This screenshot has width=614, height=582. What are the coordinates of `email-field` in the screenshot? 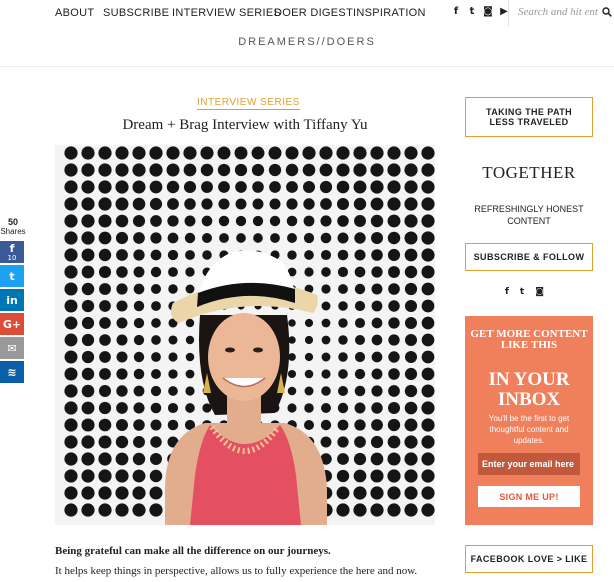 It's located at (529, 464).